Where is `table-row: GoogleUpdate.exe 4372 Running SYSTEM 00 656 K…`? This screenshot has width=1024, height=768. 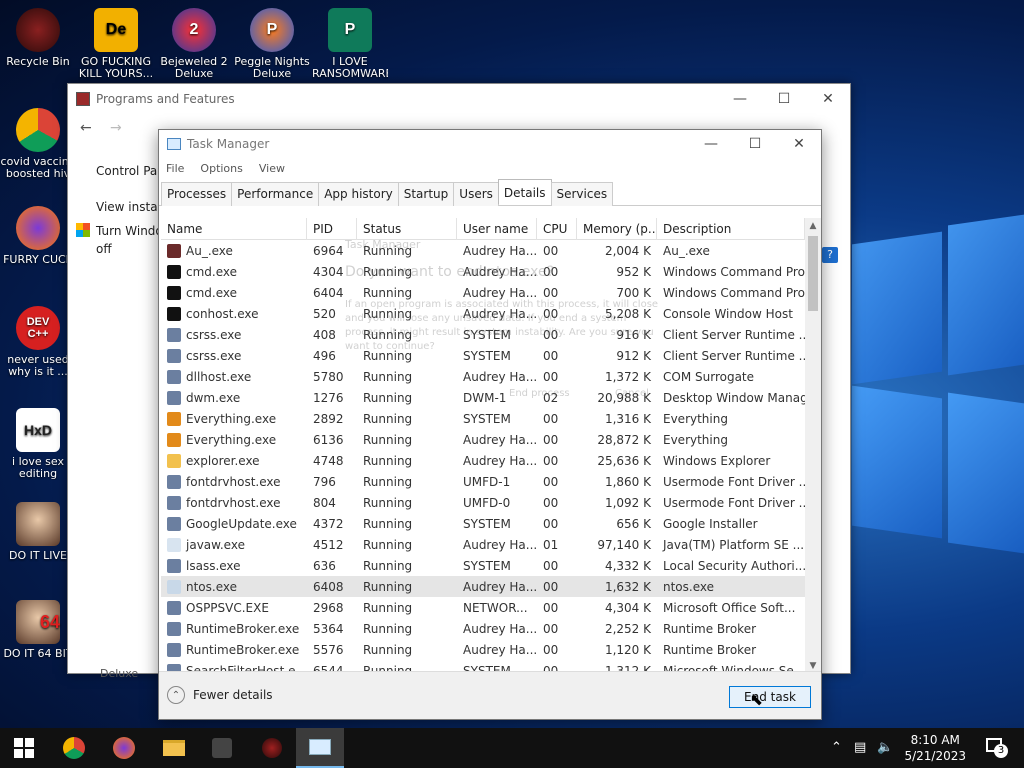
table-row: GoogleUpdate.exe 4372 Running SYSTEM 00 656 K… is located at coordinates (483, 523).